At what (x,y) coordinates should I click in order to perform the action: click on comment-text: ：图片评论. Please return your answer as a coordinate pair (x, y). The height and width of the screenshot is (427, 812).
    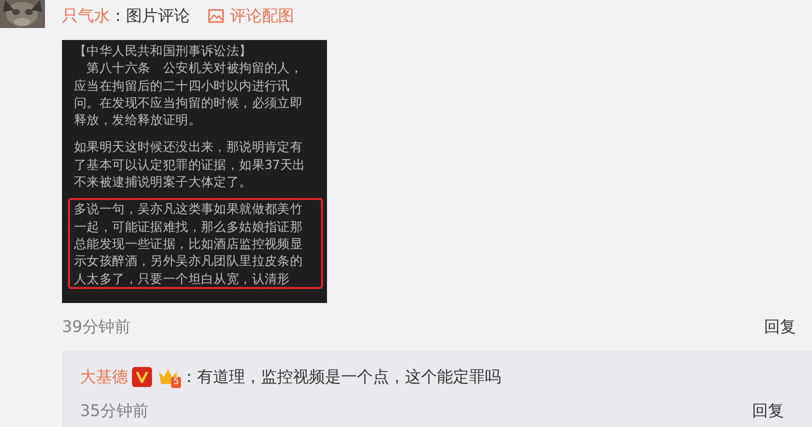
    Looking at the image, I should click on (150, 16).